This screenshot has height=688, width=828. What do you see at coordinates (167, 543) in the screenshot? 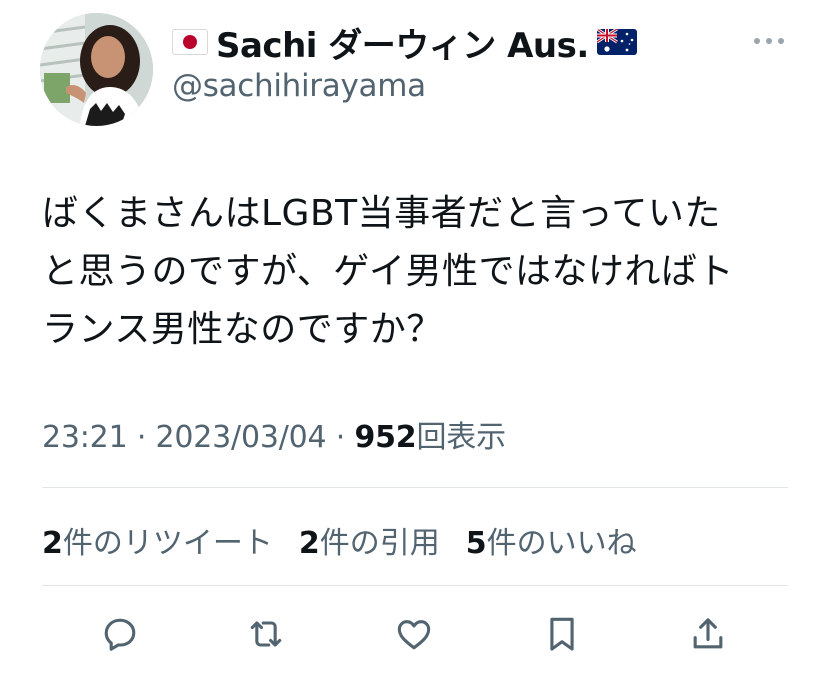
I see `retweets-label: 件のリツイート` at bounding box center [167, 543].